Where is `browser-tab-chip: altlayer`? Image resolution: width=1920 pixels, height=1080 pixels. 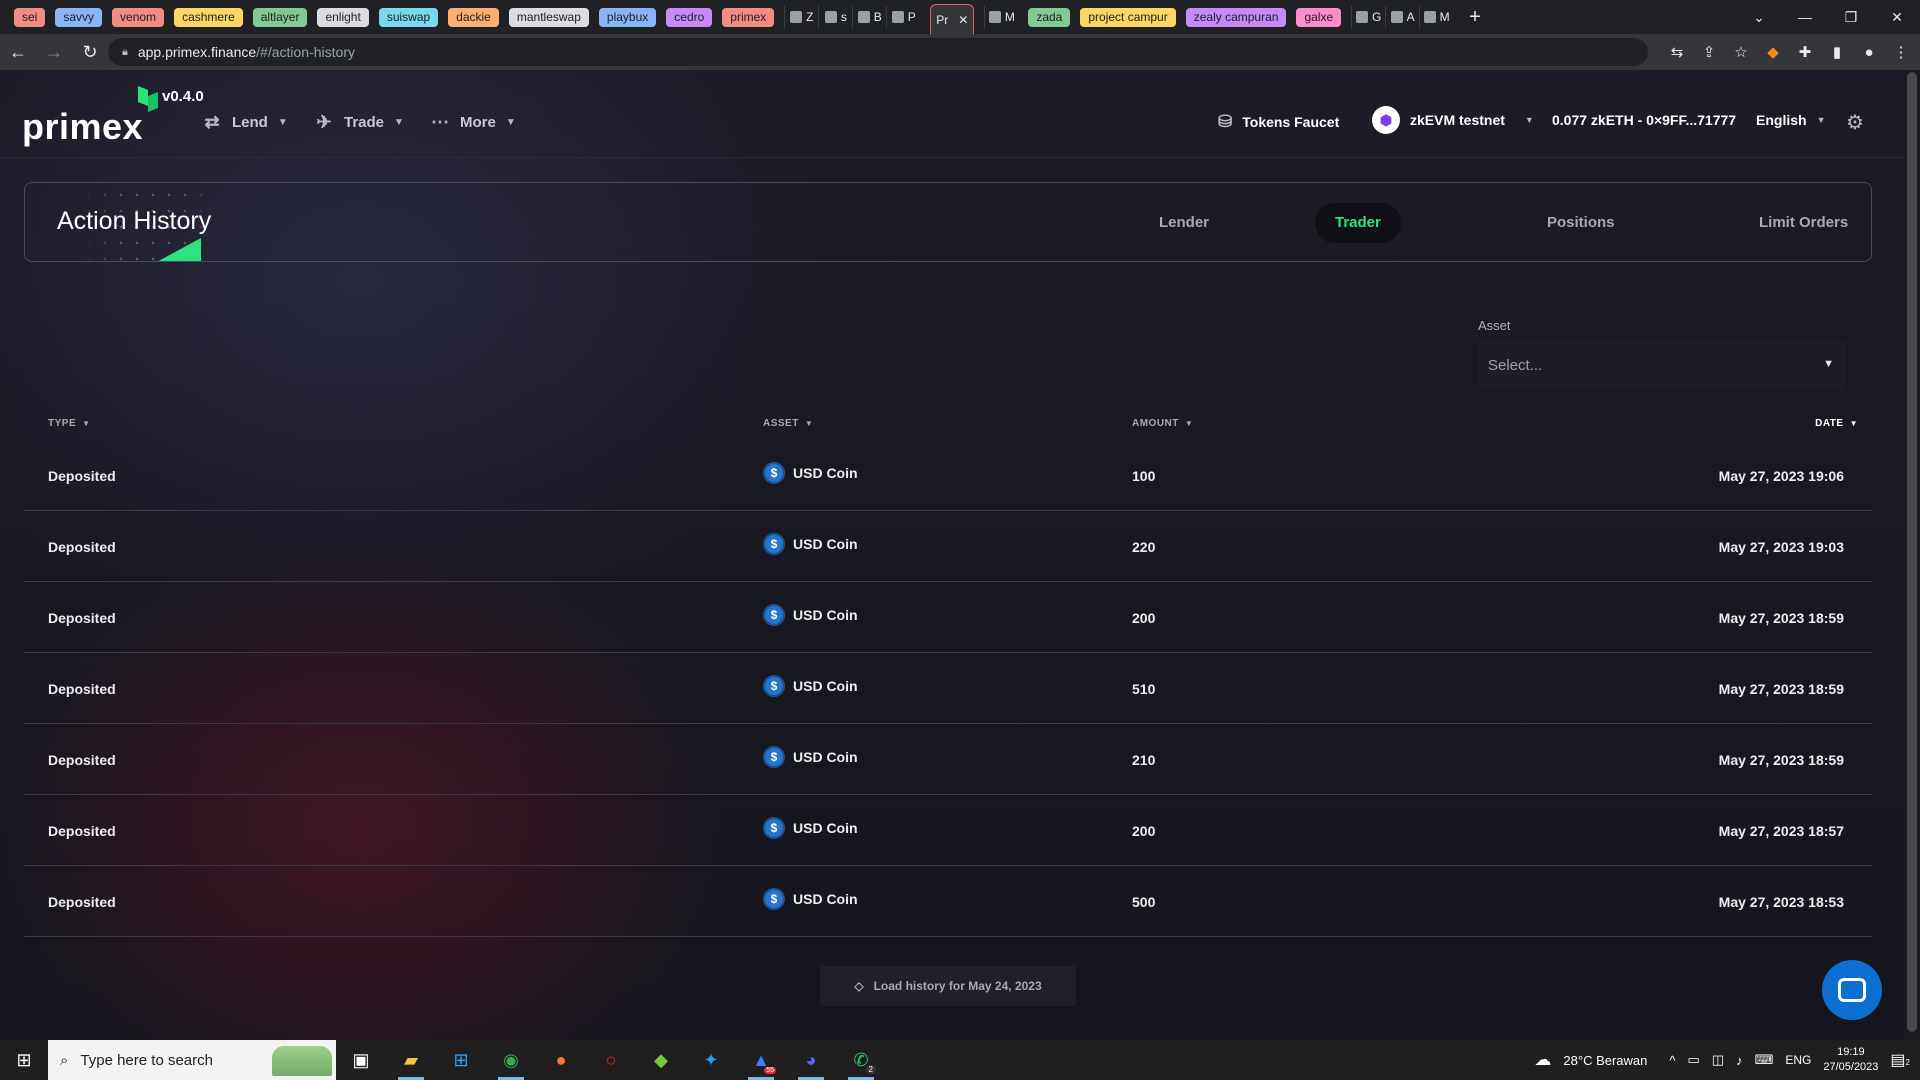 browser-tab-chip: altlayer is located at coordinates (280, 17).